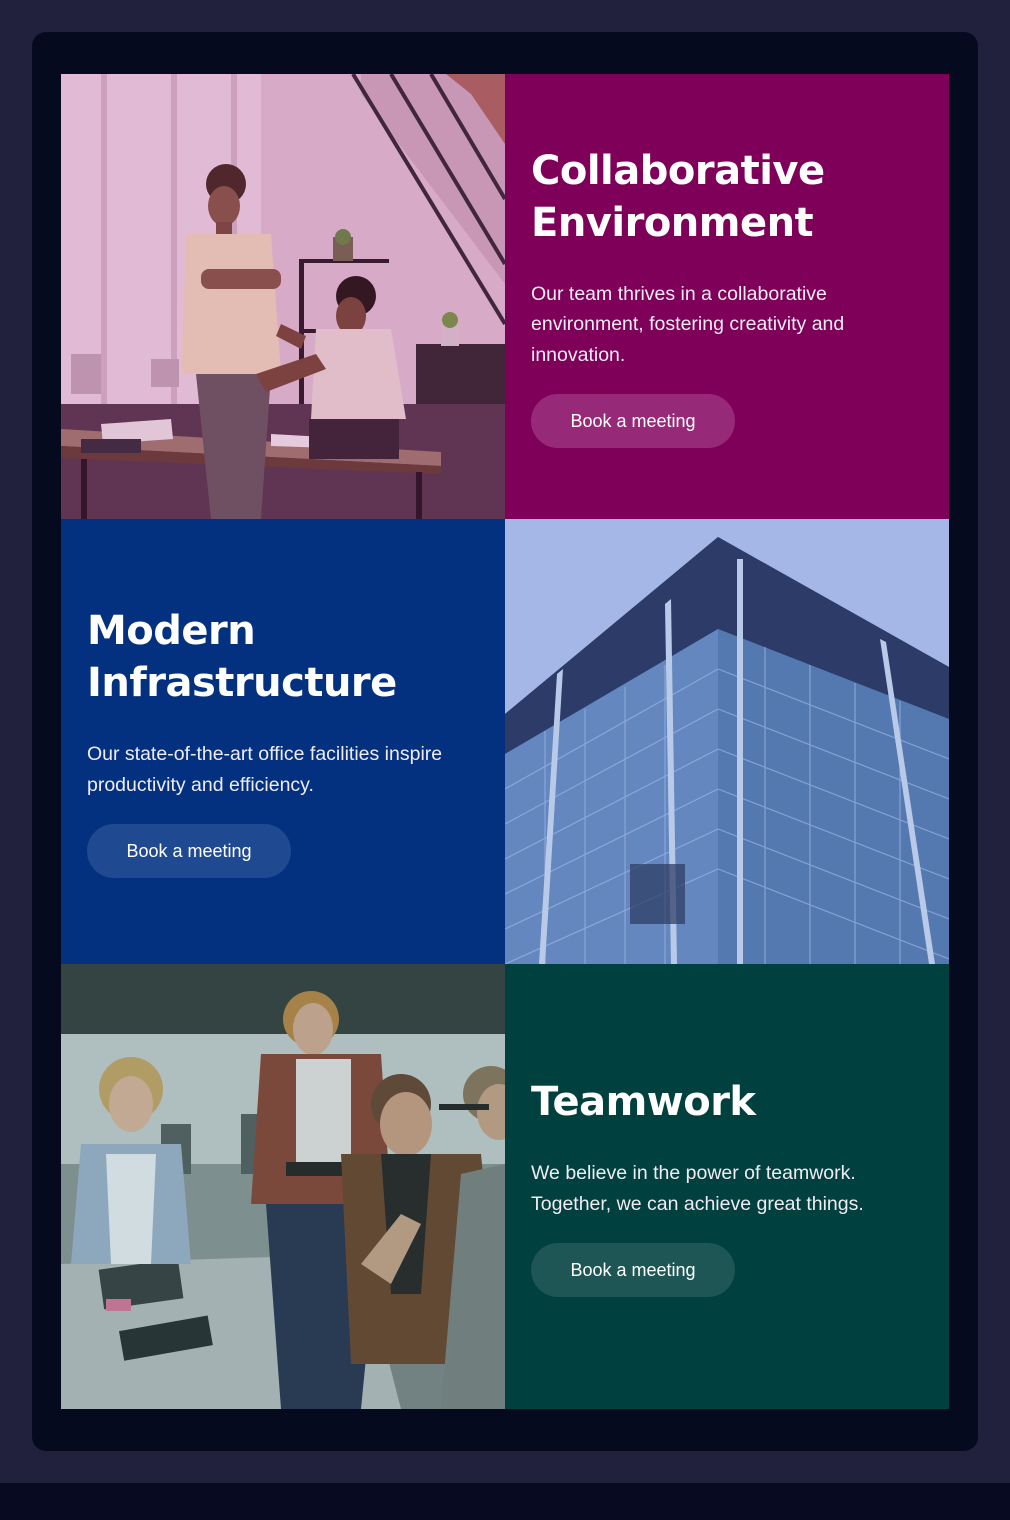 The height and width of the screenshot is (1520, 1010). I want to click on title-line-2: Environment, so click(672, 222).